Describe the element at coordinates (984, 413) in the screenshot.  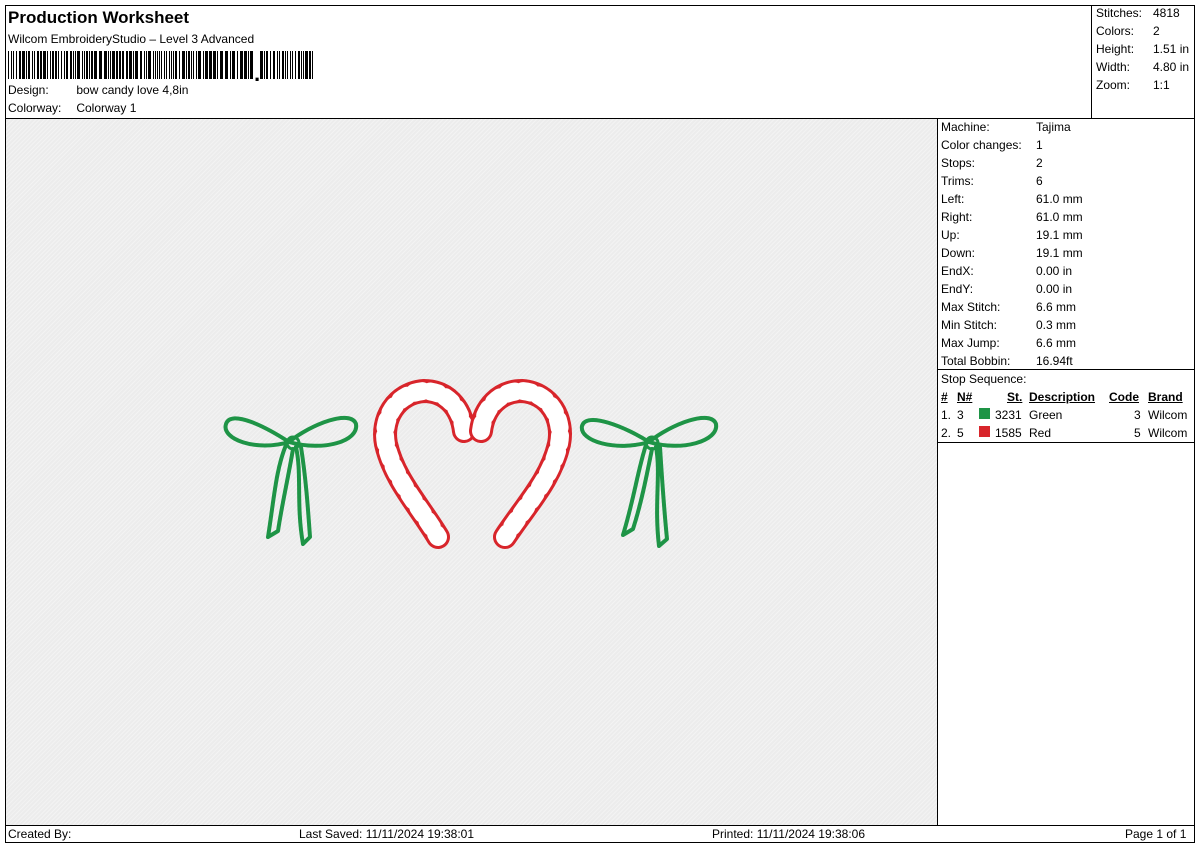
I see `color-swatch-green` at that location.